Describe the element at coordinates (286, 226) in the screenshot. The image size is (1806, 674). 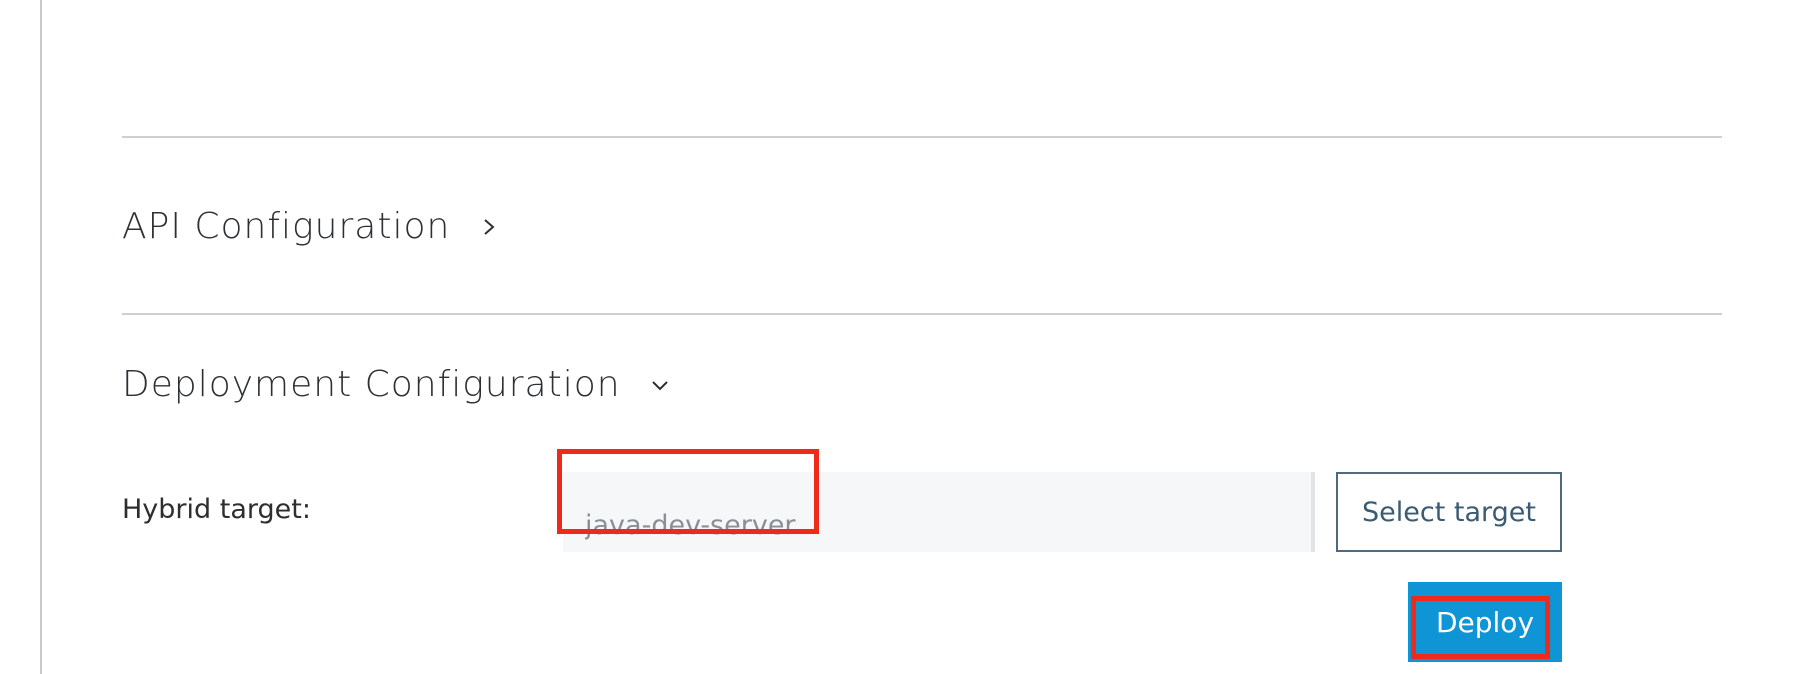
I see `api-configuration-title: API Configuration` at that location.